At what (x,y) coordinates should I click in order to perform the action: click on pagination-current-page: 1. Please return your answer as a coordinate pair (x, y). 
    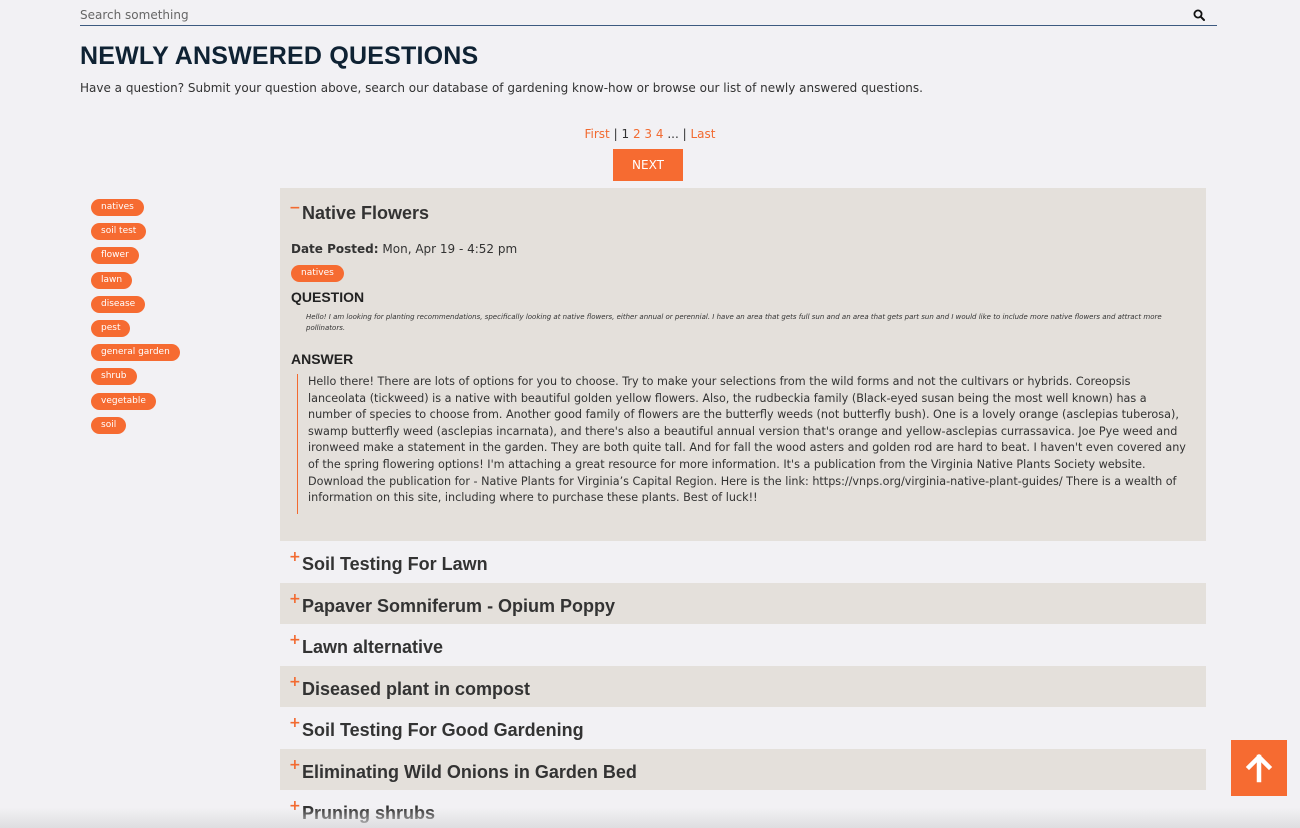
    Looking at the image, I should click on (625, 134).